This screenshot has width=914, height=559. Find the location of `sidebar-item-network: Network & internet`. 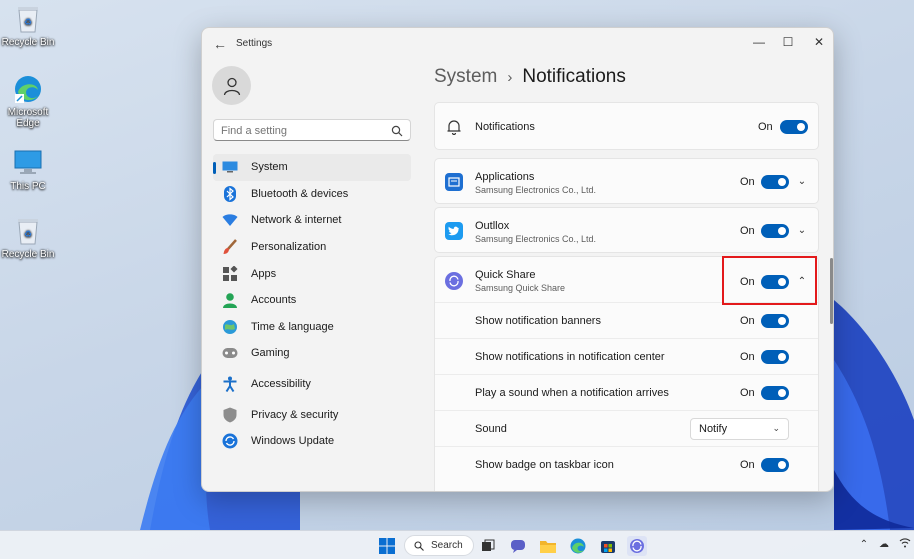

sidebar-item-network: Network & internet is located at coordinates (312, 220).